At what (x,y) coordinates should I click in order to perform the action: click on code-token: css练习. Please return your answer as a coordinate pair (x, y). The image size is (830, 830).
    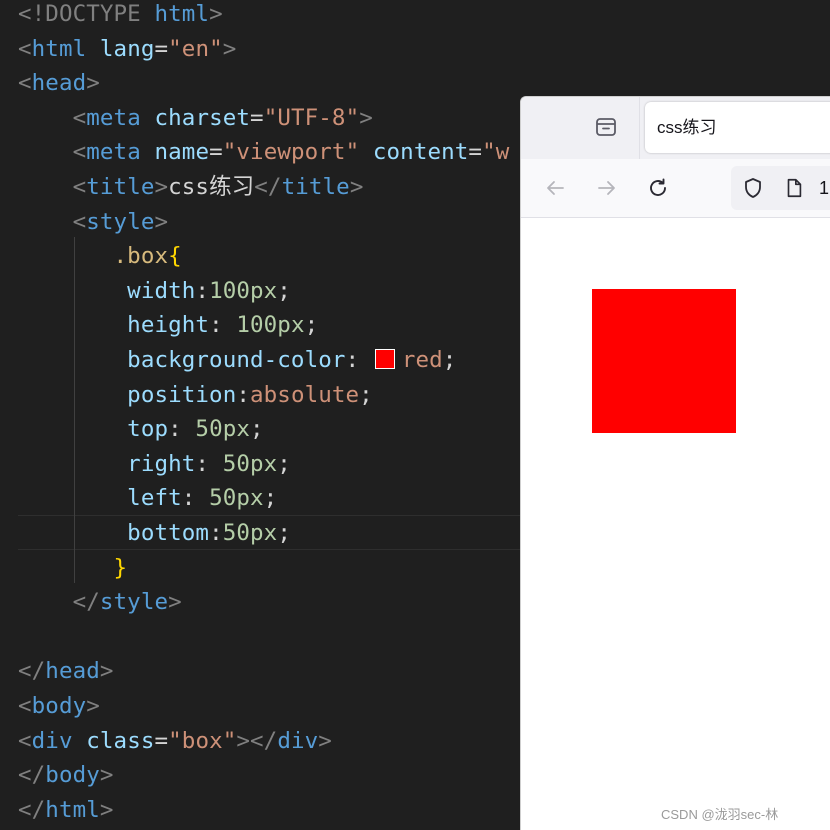
    Looking at the image, I should click on (211, 187).